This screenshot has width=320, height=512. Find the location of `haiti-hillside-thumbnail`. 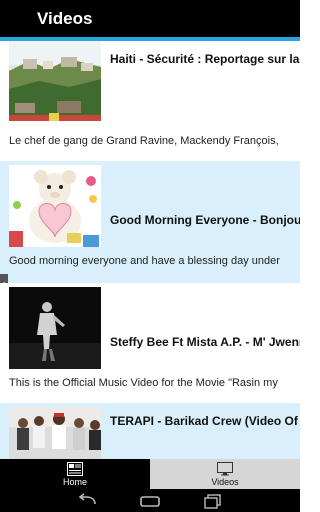

haiti-hillside-thumbnail is located at coordinates (55, 81).